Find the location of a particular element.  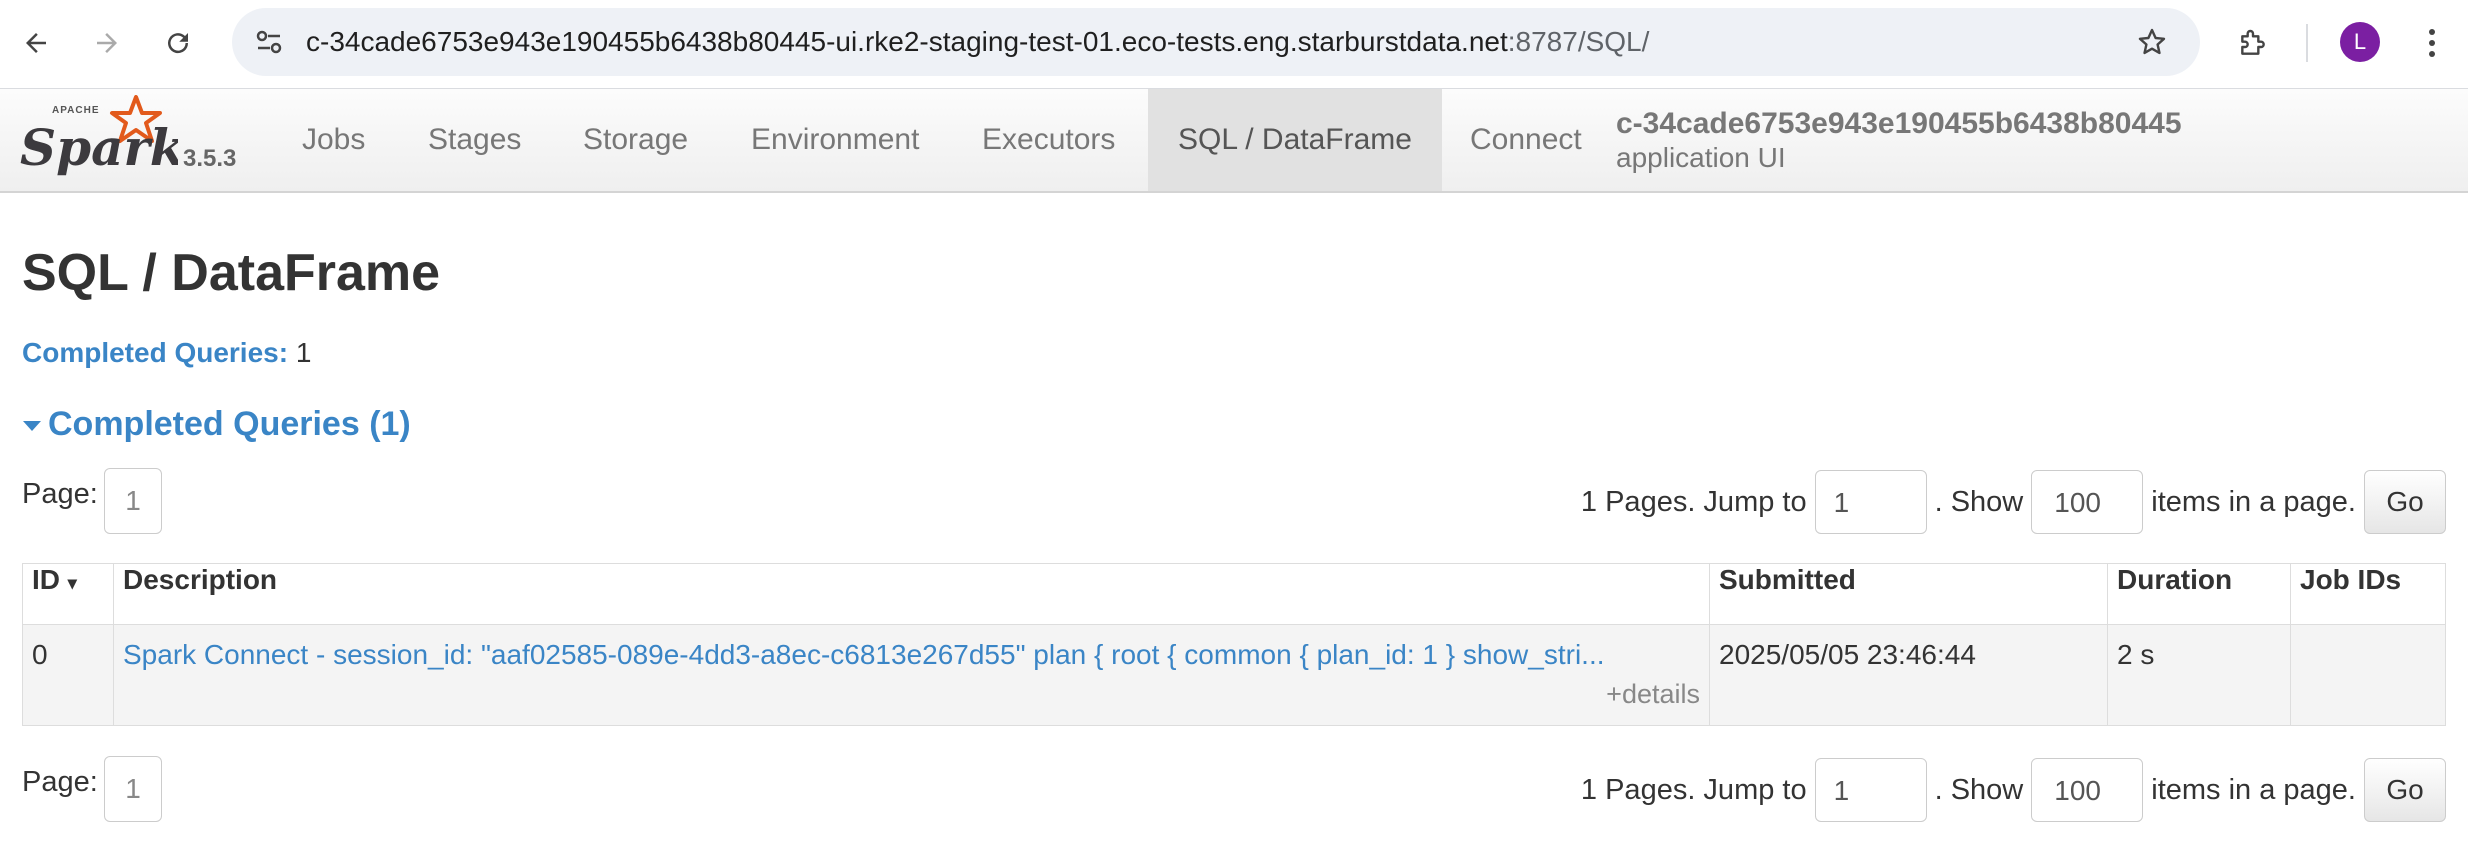

url-path: :8787/SQL/ is located at coordinates (1578, 41).